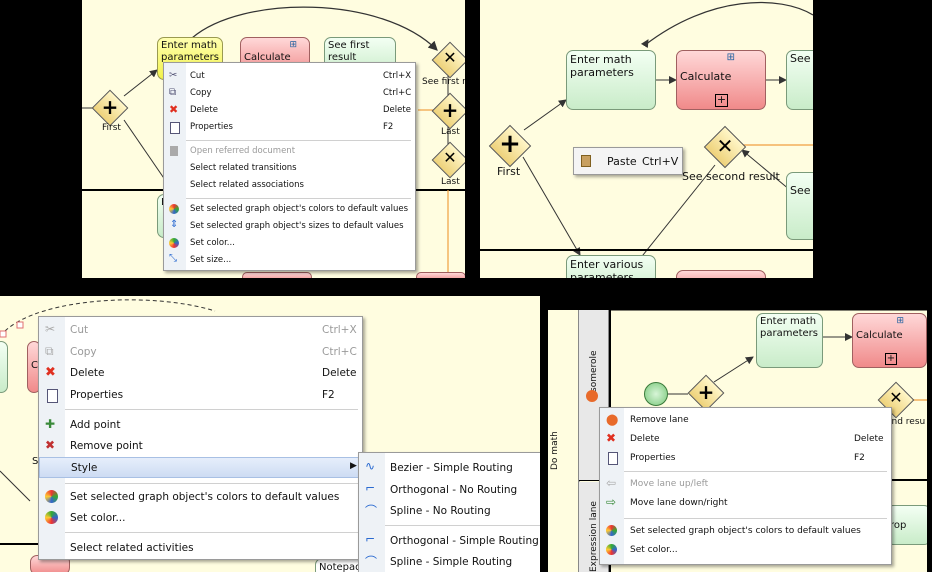 The height and width of the screenshot is (572, 932). Describe the element at coordinates (555, 450) in the screenshot. I see `lane-label-do-math: Do math` at that location.